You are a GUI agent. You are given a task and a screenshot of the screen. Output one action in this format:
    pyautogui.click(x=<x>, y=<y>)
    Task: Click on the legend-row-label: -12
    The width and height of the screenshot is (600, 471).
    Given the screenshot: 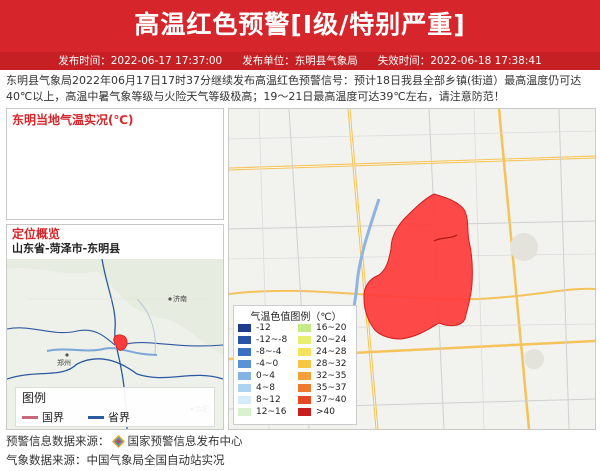 What is the action you would take?
    pyautogui.click(x=263, y=328)
    